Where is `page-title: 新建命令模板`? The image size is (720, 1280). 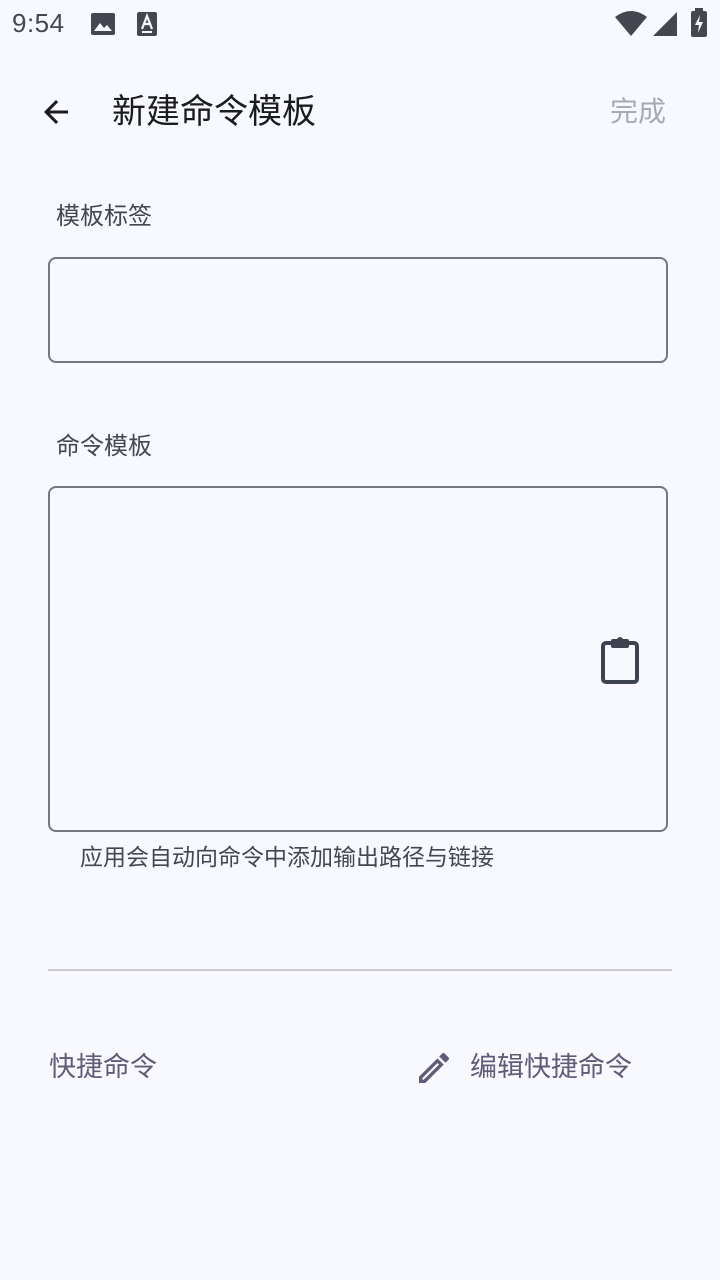
page-title: 新建命令模板 is located at coordinates (214, 112).